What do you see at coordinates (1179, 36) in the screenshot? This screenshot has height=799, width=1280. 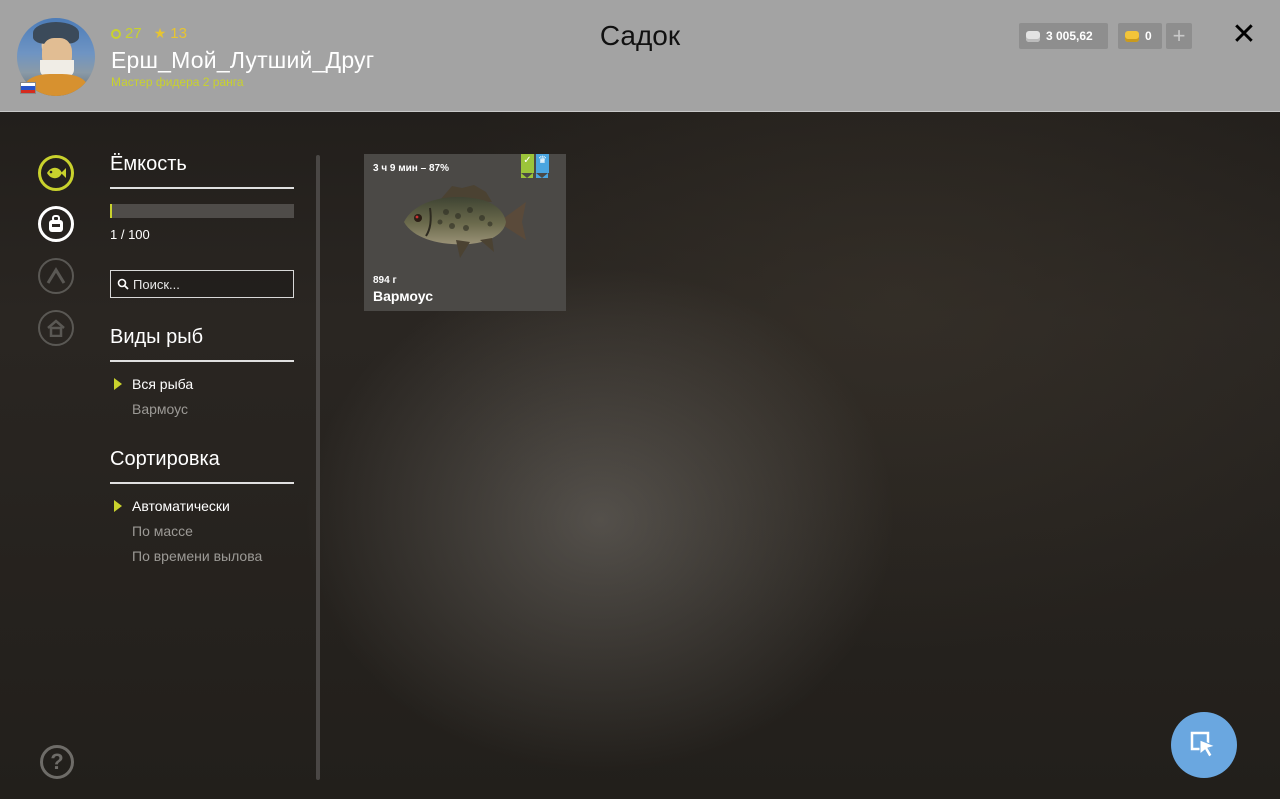 I see `add-gold-button: +` at bounding box center [1179, 36].